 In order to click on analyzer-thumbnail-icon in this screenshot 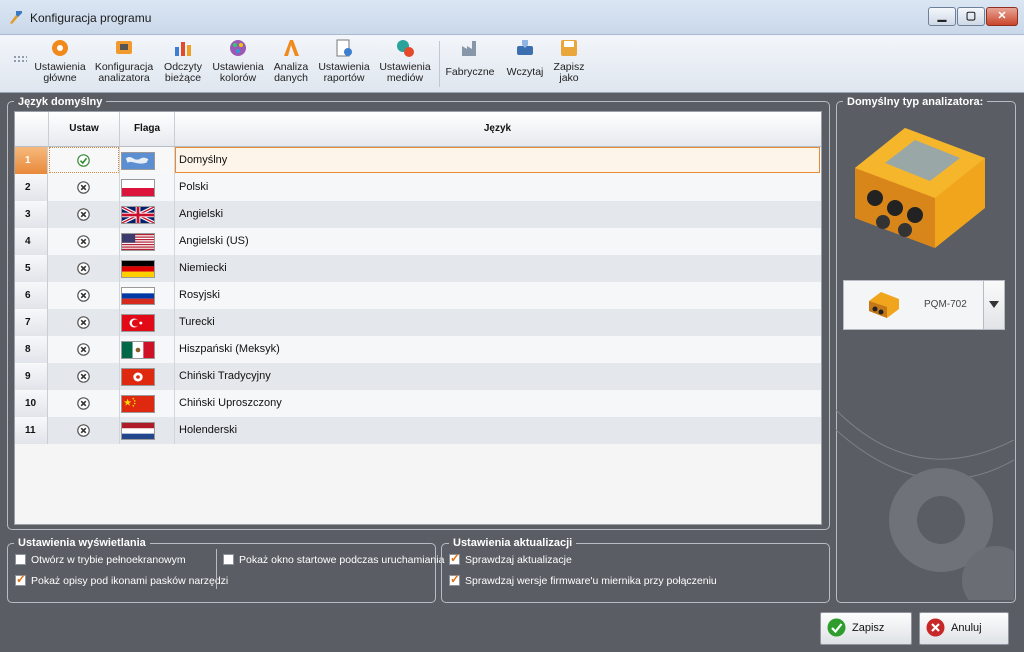, I will do `click(884, 305)`.